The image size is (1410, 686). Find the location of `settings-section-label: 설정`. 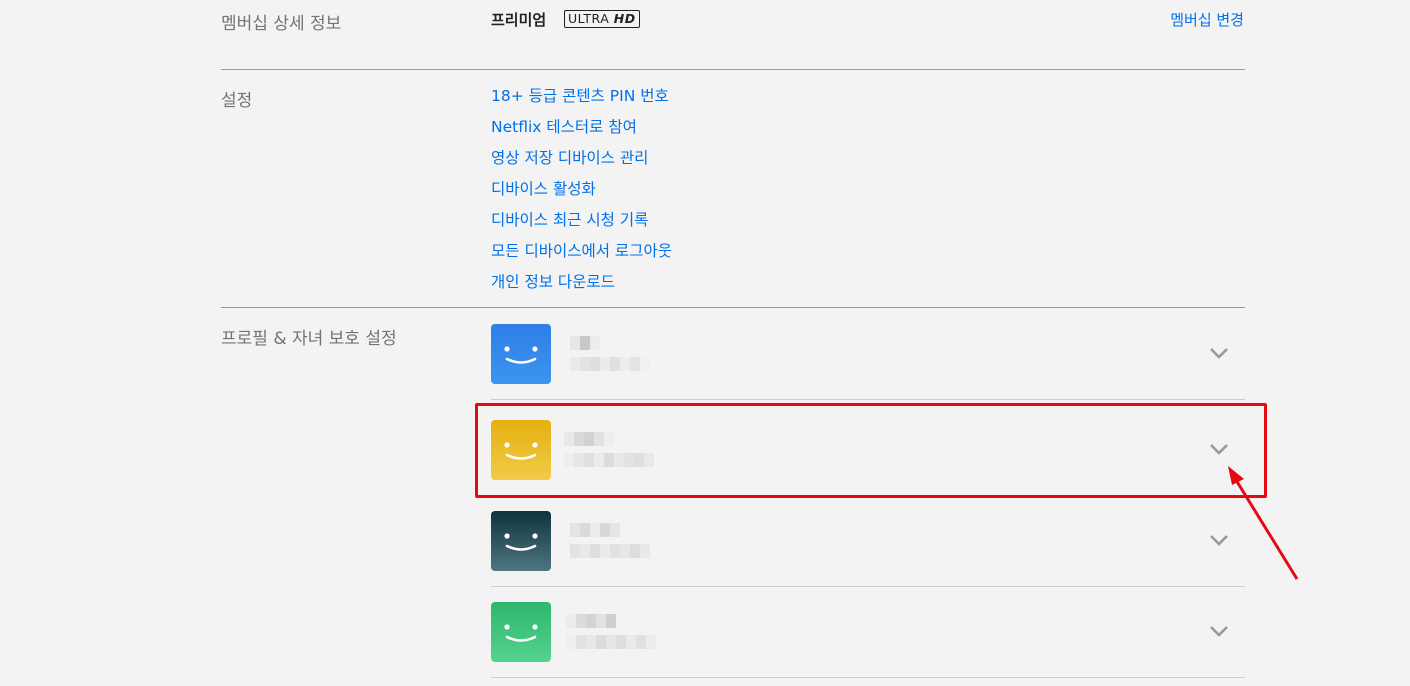

settings-section-label: 설정 is located at coordinates (237, 101).